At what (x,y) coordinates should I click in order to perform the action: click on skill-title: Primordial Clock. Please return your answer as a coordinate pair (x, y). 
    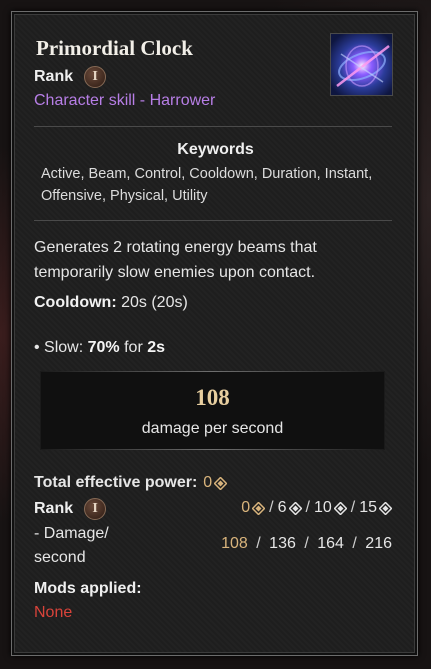
    Looking at the image, I should click on (114, 48).